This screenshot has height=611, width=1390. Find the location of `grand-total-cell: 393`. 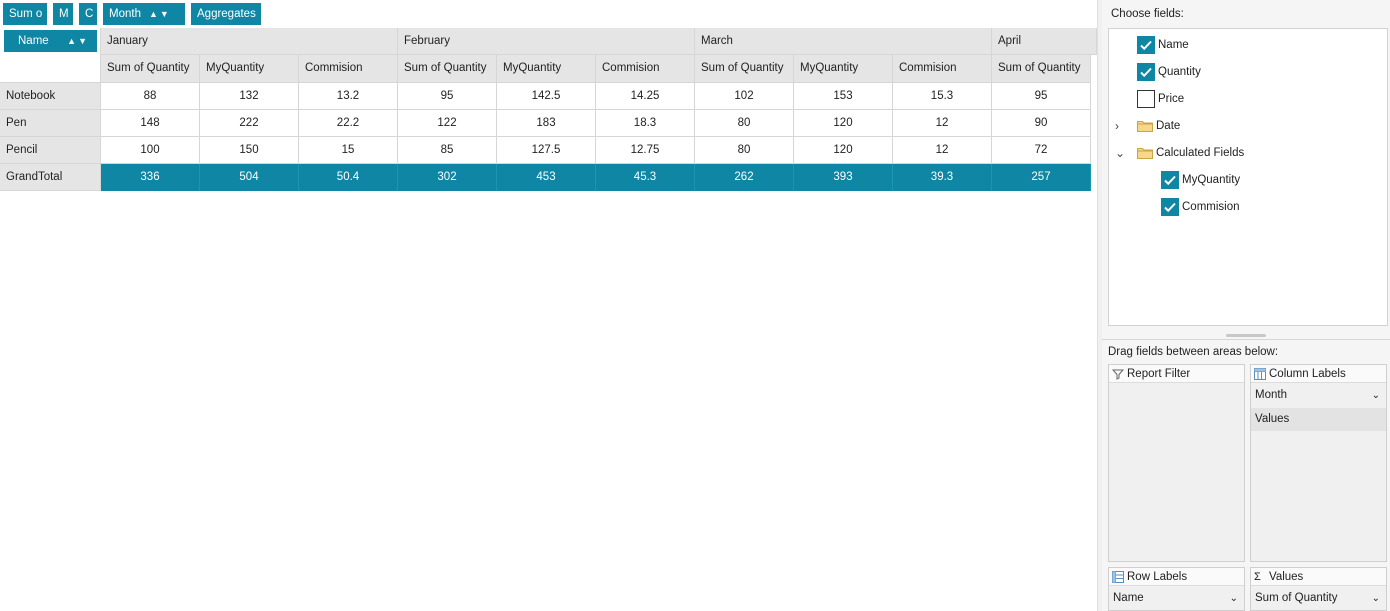

grand-total-cell: 393 is located at coordinates (843, 177).